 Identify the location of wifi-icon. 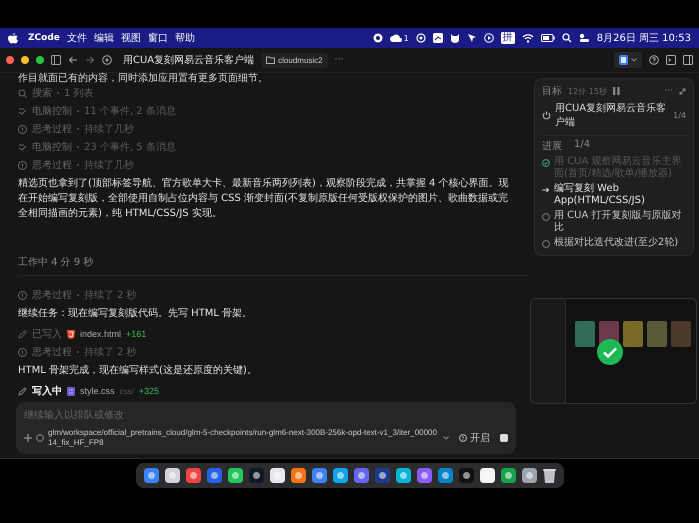
(528, 38).